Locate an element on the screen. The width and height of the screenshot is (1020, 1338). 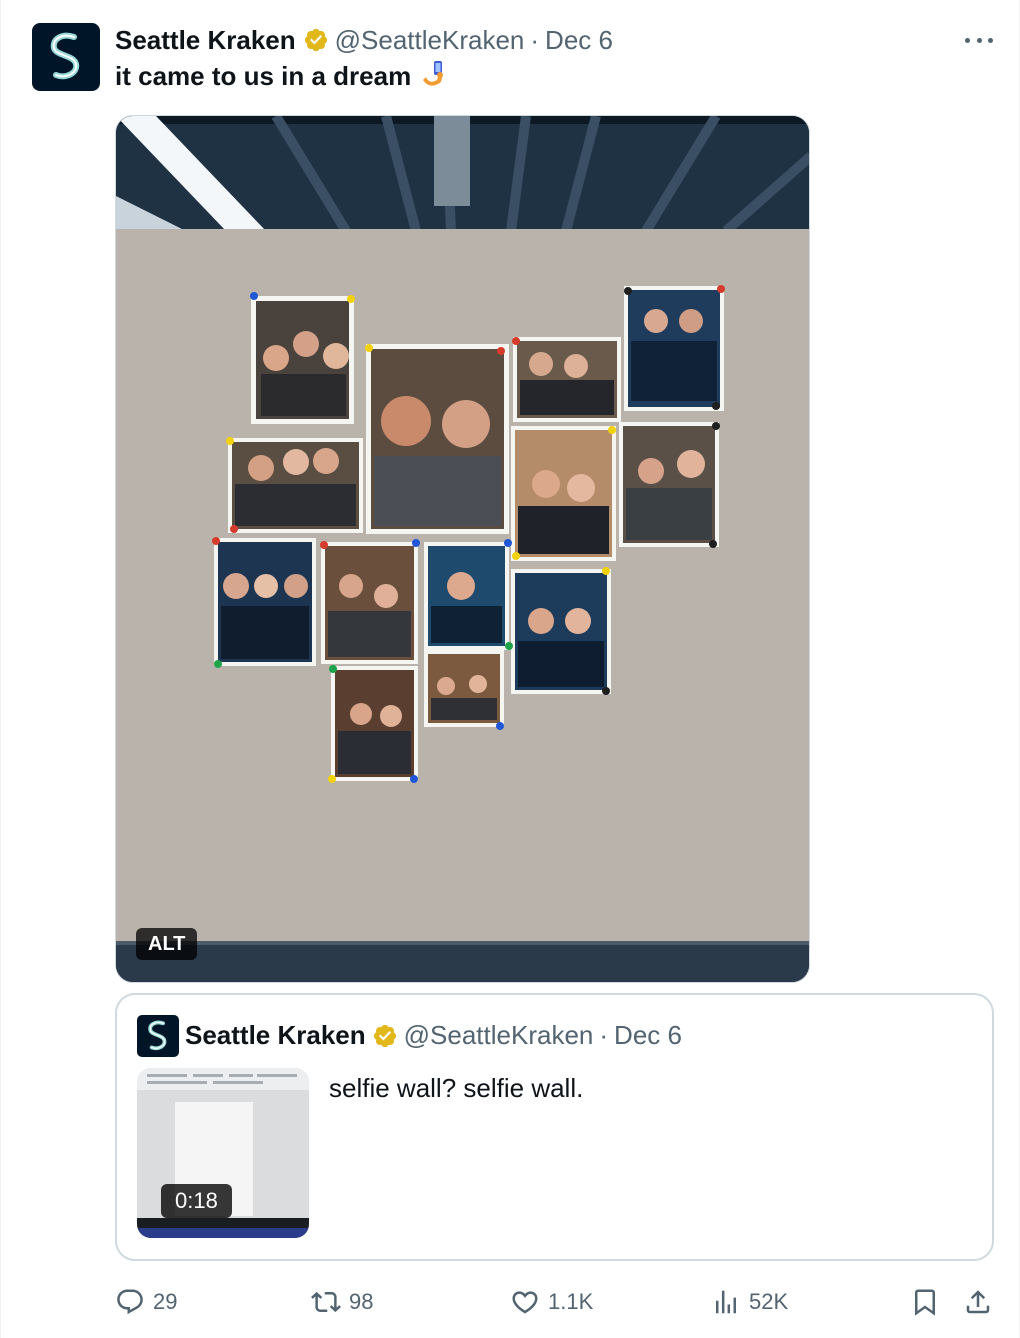
share-button is located at coordinates (978, 1302).